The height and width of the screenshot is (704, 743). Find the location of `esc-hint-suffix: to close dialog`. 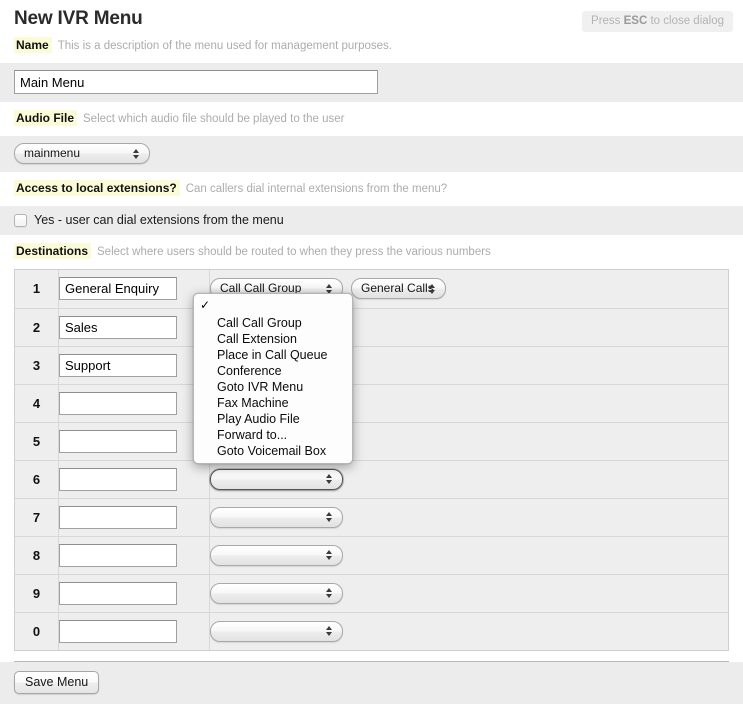

esc-hint-suffix: to close dialog is located at coordinates (685, 21).